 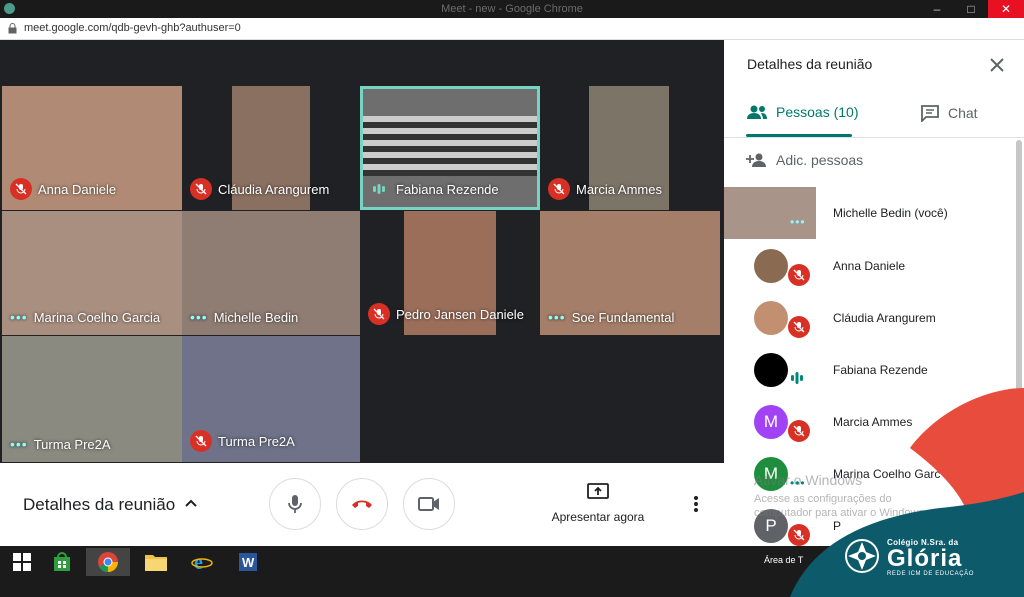 I want to click on participant-name: Michelle Bedin (você), so click(x=890, y=213).